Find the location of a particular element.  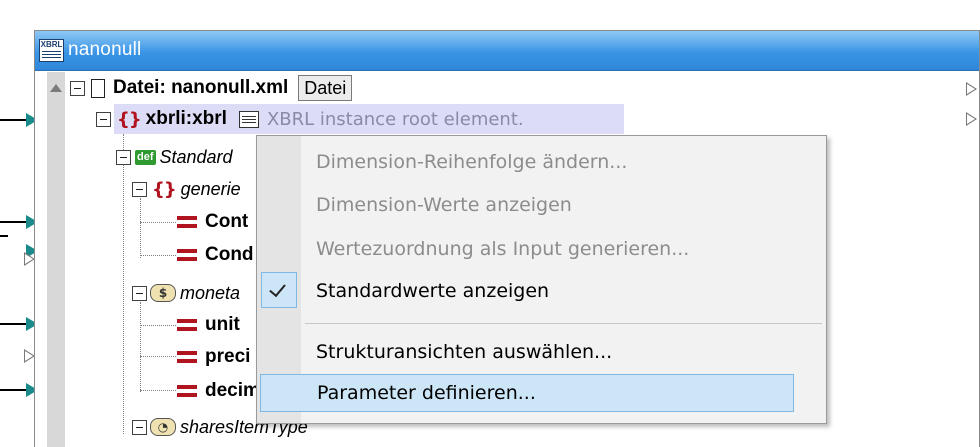

unit-label: unit is located at coordinates (222, 324).